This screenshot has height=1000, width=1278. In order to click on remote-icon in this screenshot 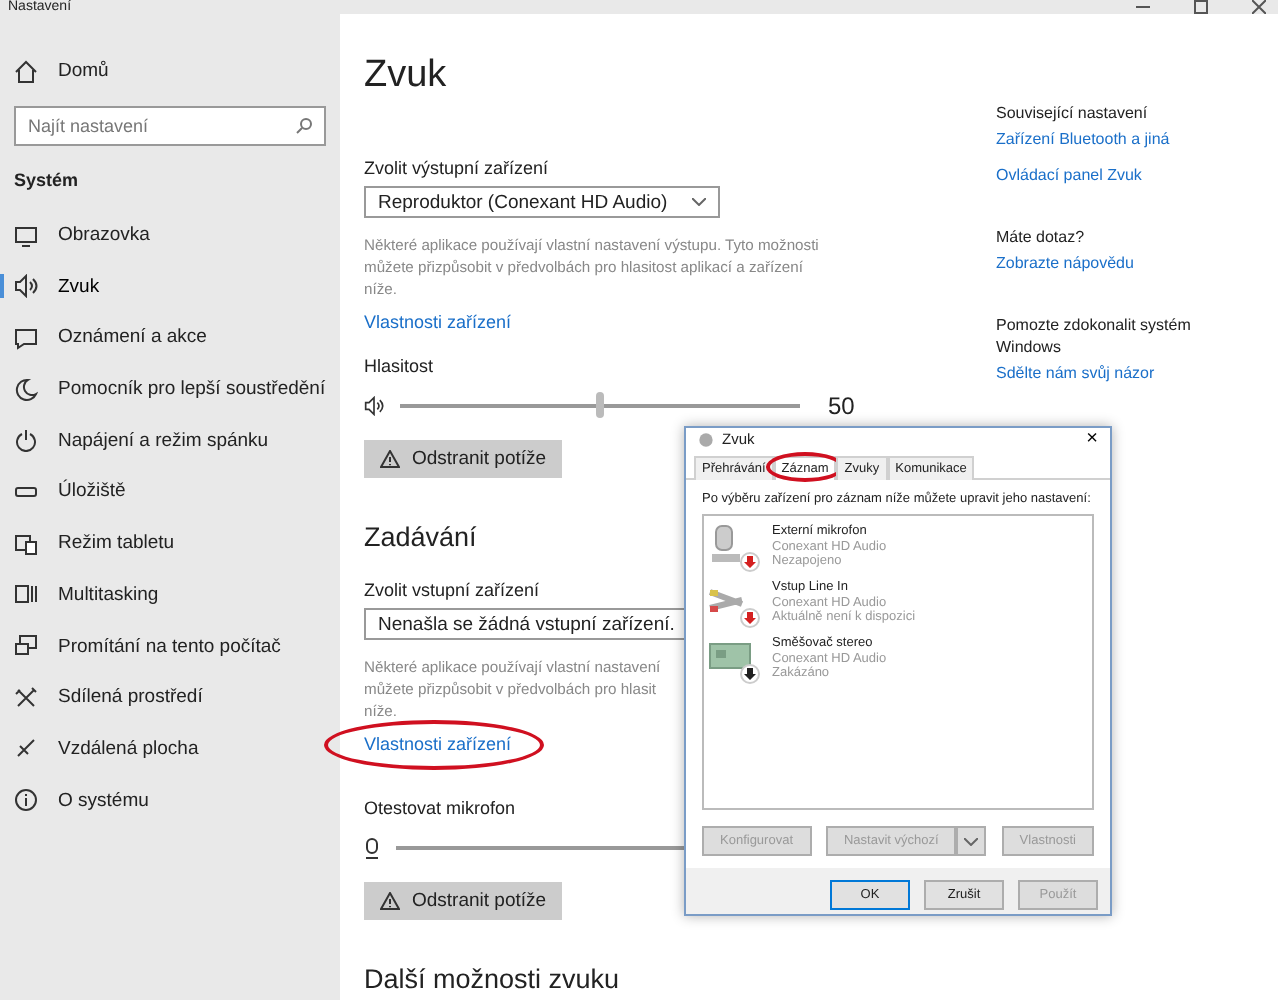, I will do `click(26, 748)`.